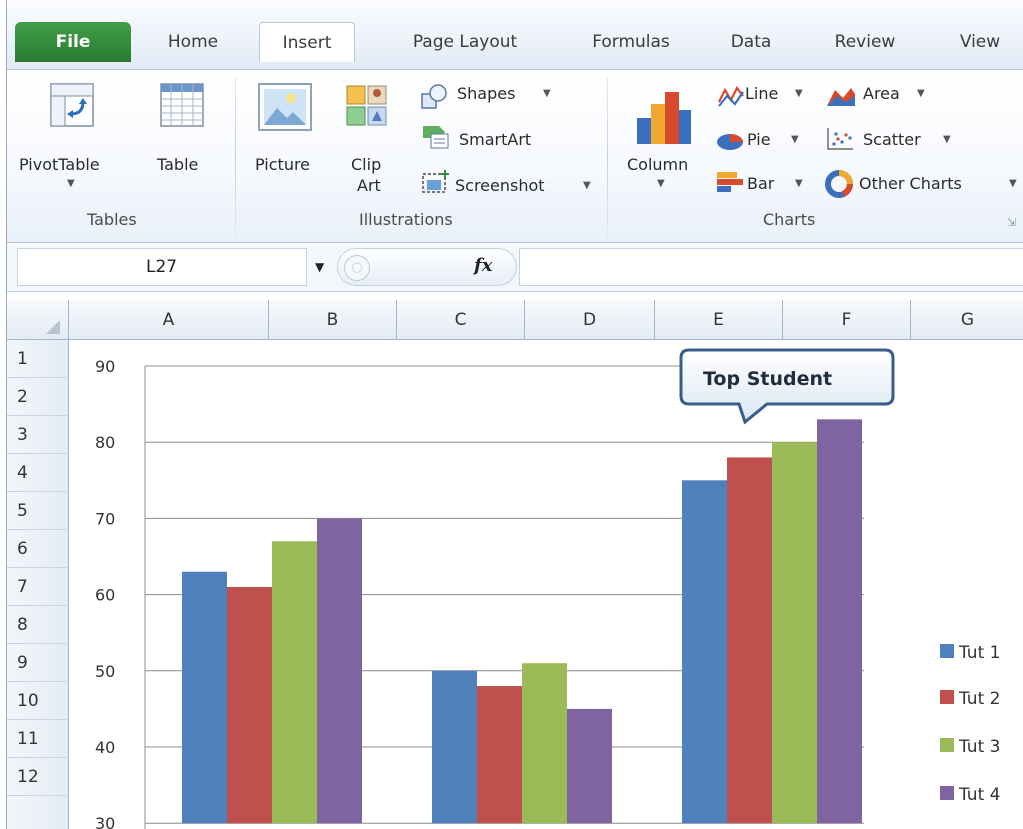 The image size is (1023, 829). I want to click on row-header-11: 11, so click(38, 739).